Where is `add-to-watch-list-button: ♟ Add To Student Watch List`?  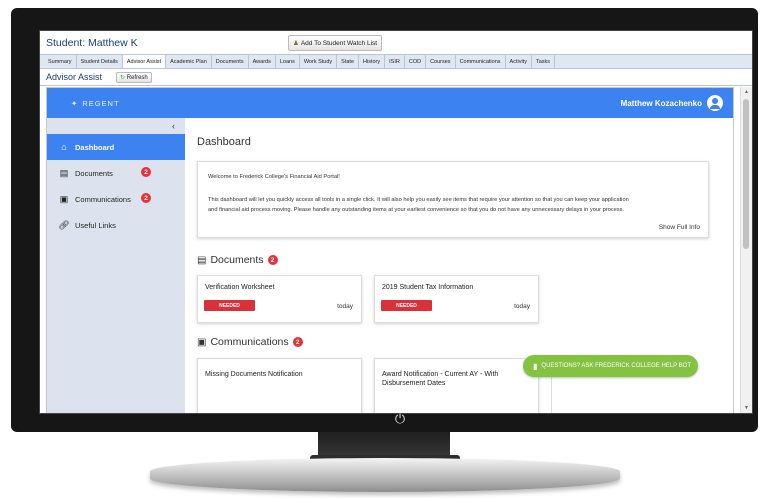 add-to-watch-list-button: ♟ Add To Student Watch List is located at coordinates (335, 43).